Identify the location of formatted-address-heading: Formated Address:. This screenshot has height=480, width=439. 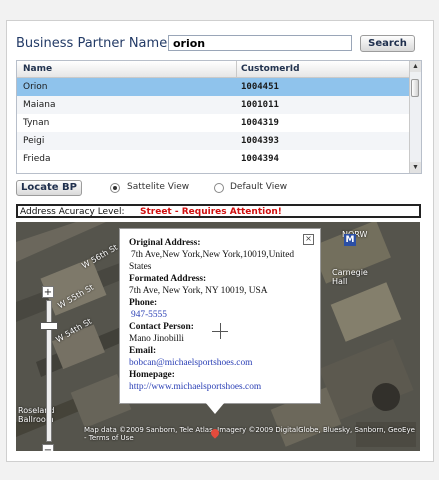
(168, 279).